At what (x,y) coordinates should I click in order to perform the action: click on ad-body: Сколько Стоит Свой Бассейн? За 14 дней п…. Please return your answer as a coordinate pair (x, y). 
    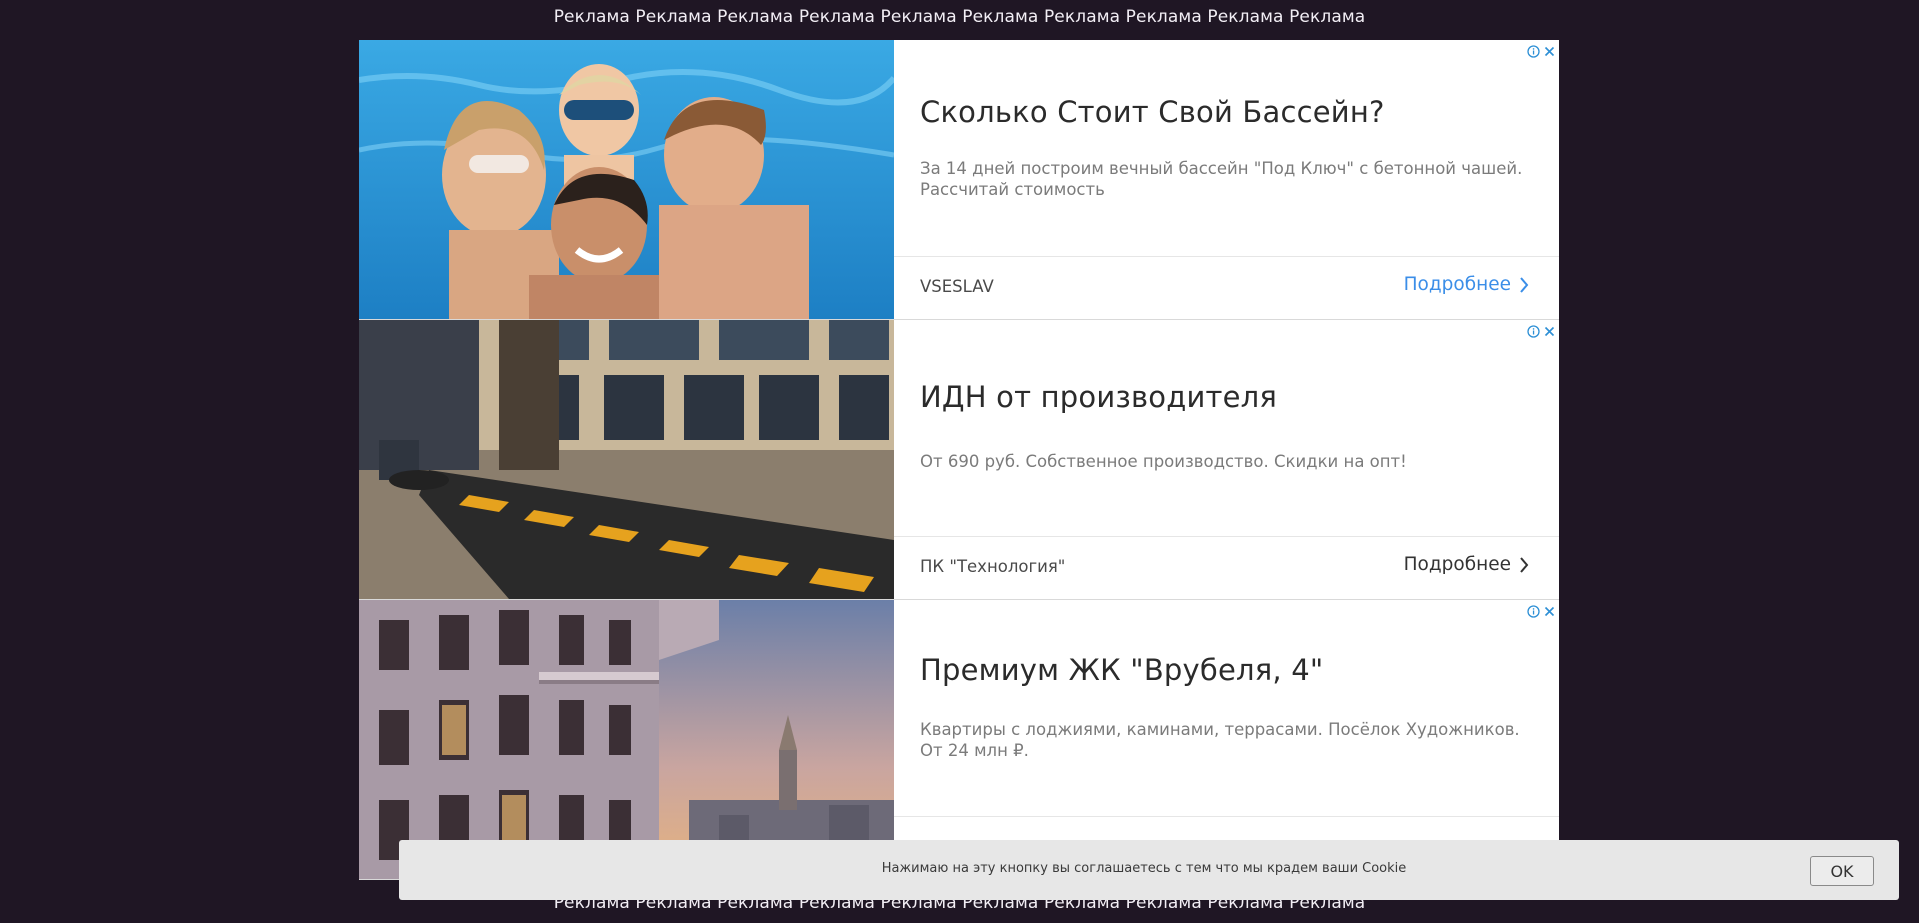
    Looking at the image, I should click on (1226, 179).